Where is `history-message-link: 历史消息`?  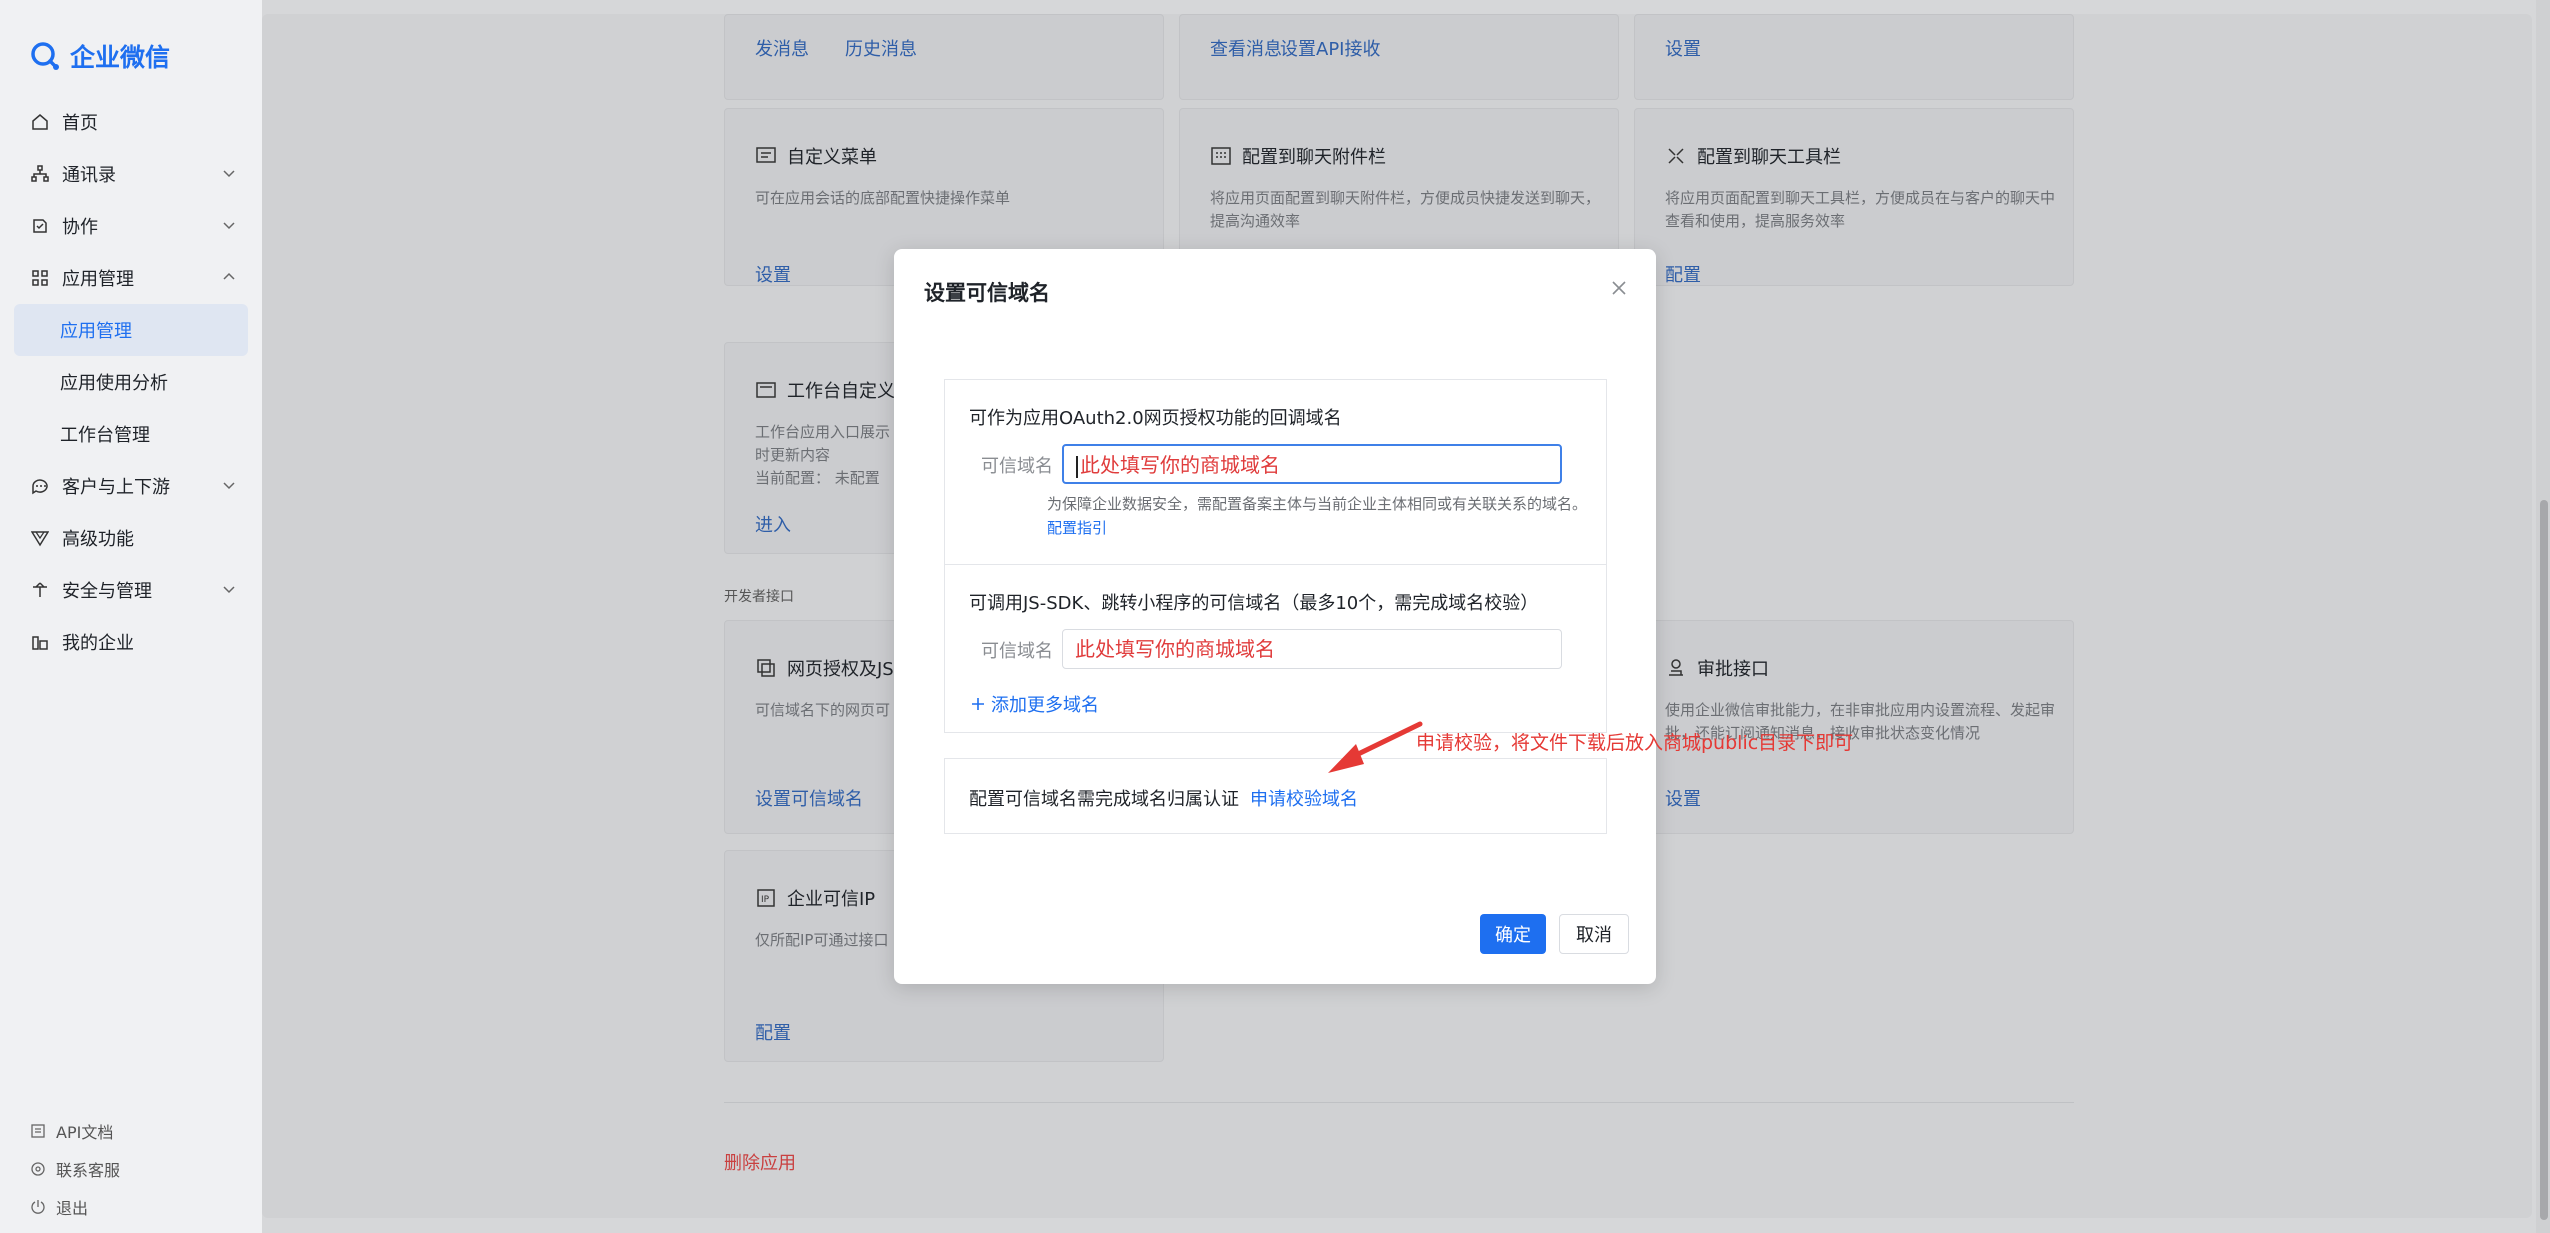 history-message-link: 历史消息 is located at coordinates (881, 48).